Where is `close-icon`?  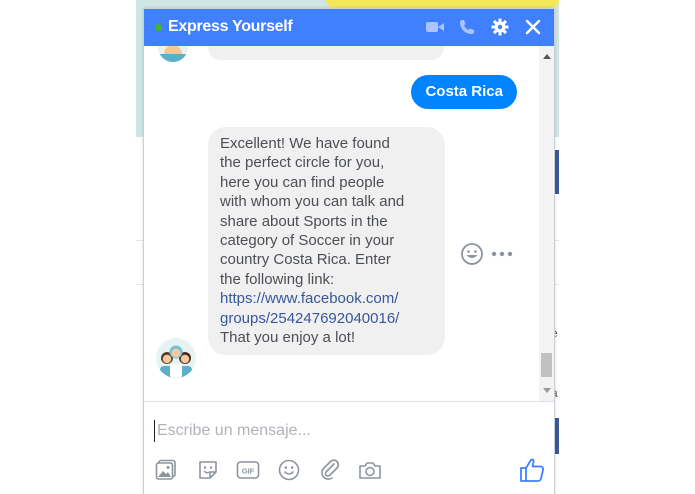 close-icon is located at coordinates (533, 27).